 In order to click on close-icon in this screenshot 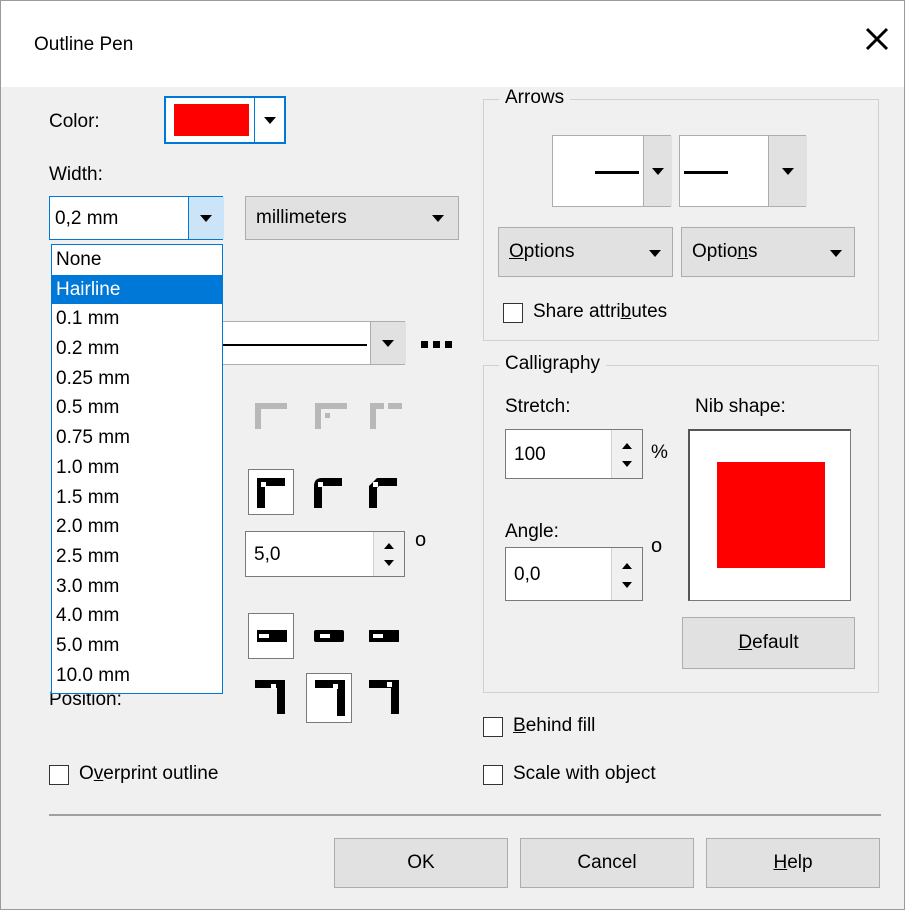, I will do `click(877, 39)`.